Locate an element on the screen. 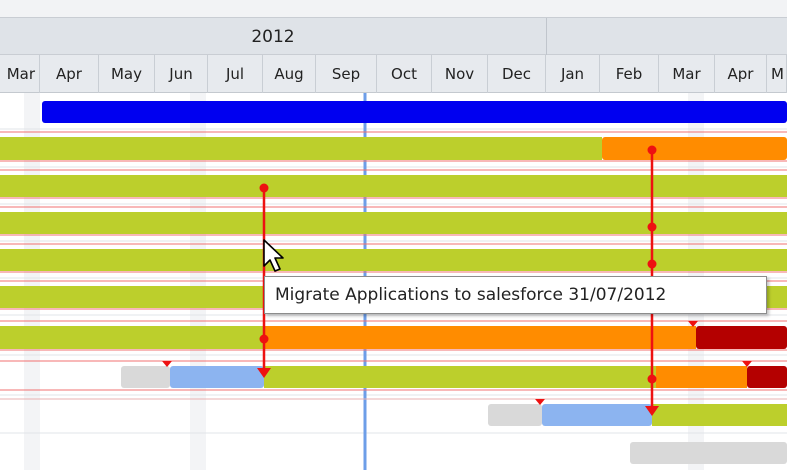 This screenshot has width=787, height=470. year-next-cell is located at coordinates (667, 37).